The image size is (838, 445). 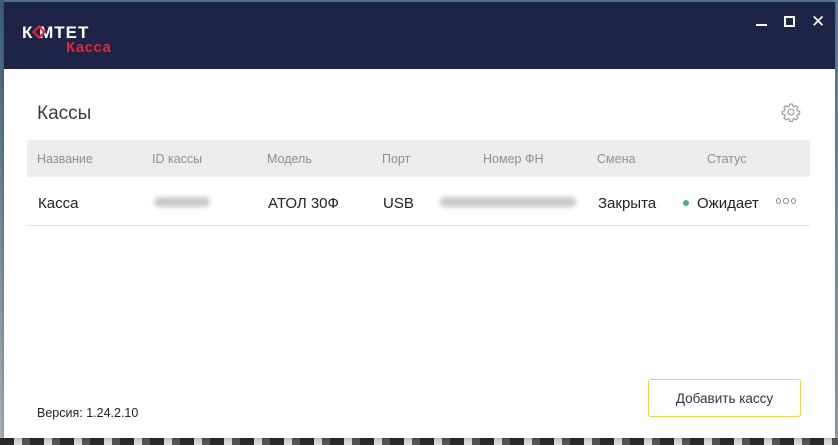 I want to click on column-header-port: Порт, so click(x=396, y=159).